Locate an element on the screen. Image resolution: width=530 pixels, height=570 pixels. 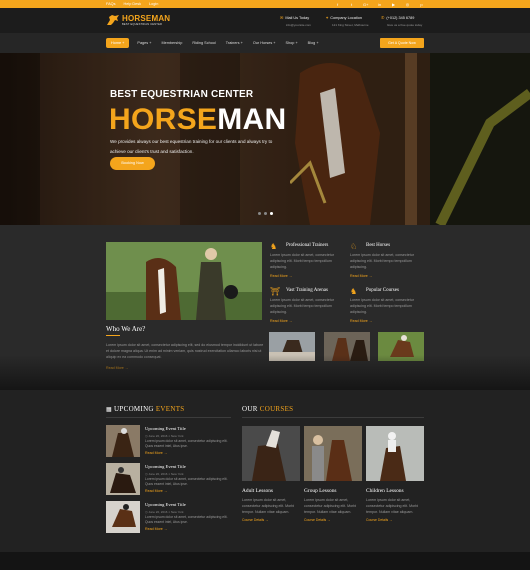
login-link: Login is located at coordinates (153, 4).